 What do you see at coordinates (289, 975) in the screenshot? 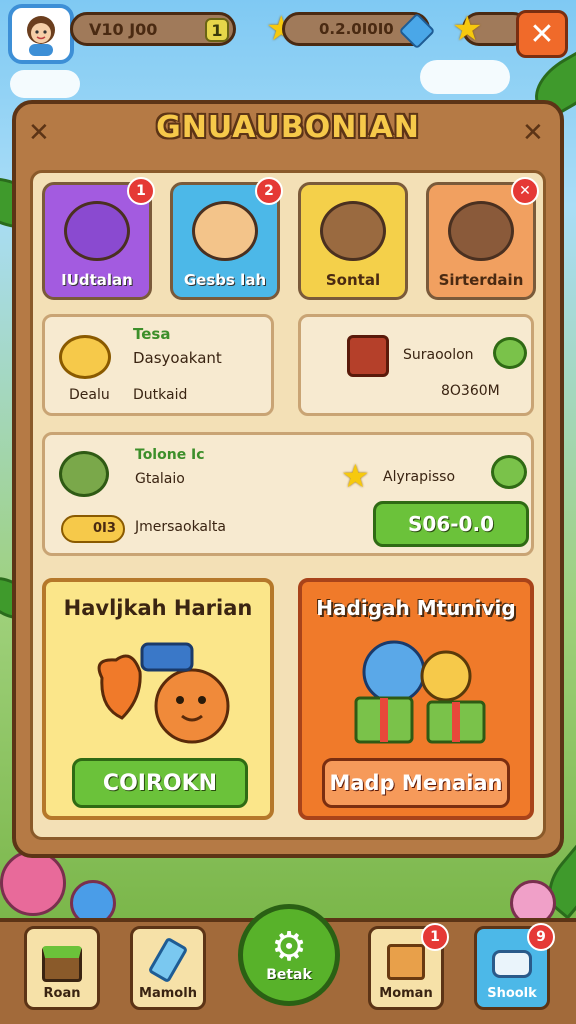
I see `nav-label: Betak` at bounding box center [289, 975].